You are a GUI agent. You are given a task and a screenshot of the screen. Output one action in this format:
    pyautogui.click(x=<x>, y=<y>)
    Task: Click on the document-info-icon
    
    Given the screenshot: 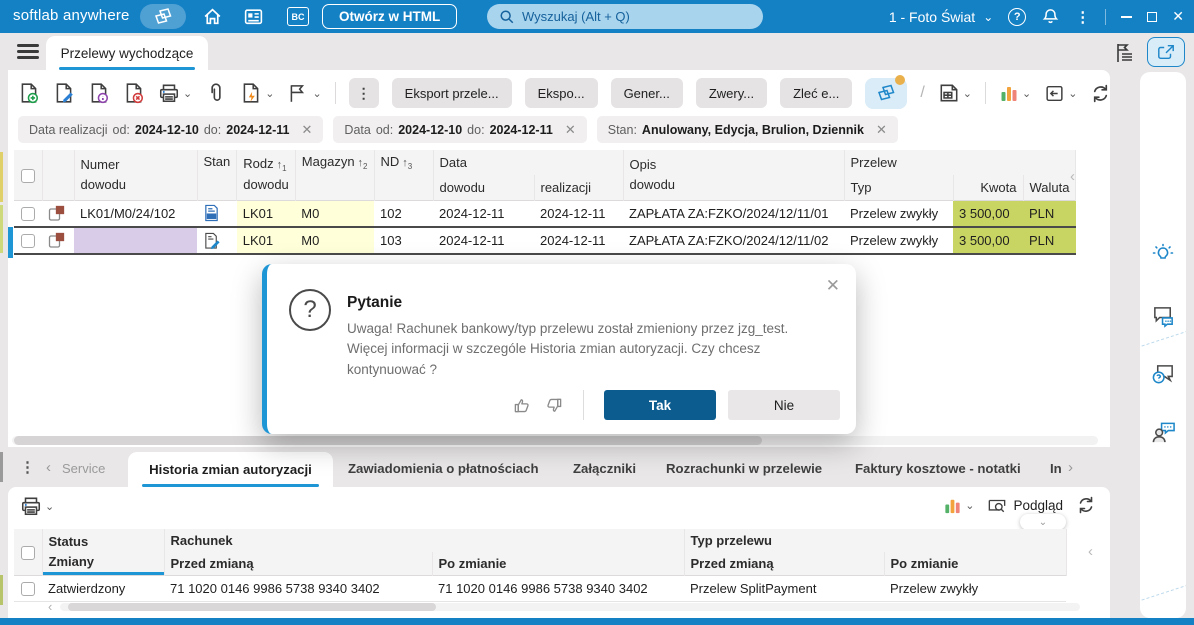 What is the action you would take?
    pyautogui.click(x=99, y=93)
    